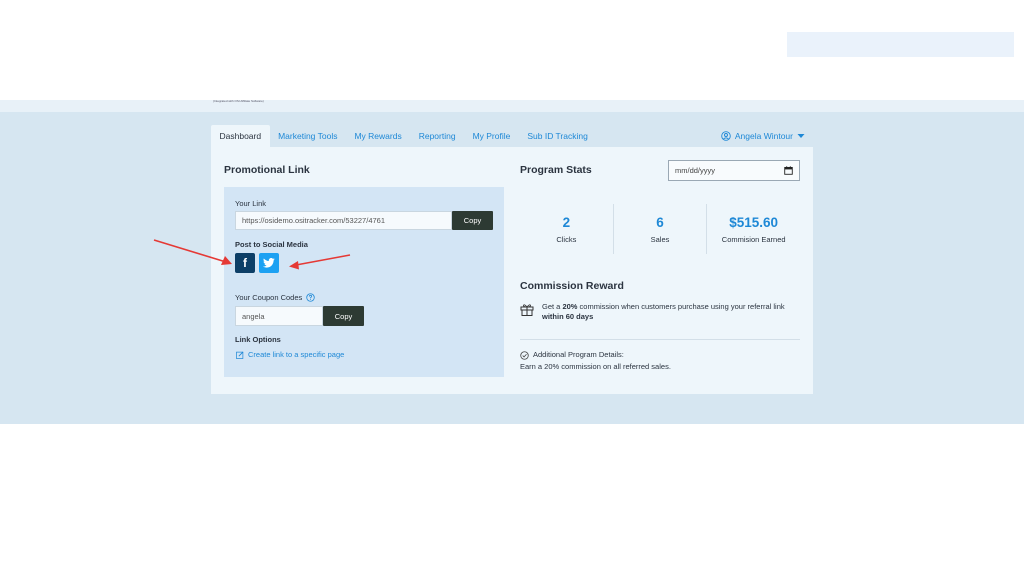 This screenshot has width=1024, height=576. I want to click on left-red-arrow, so click(192, 252).